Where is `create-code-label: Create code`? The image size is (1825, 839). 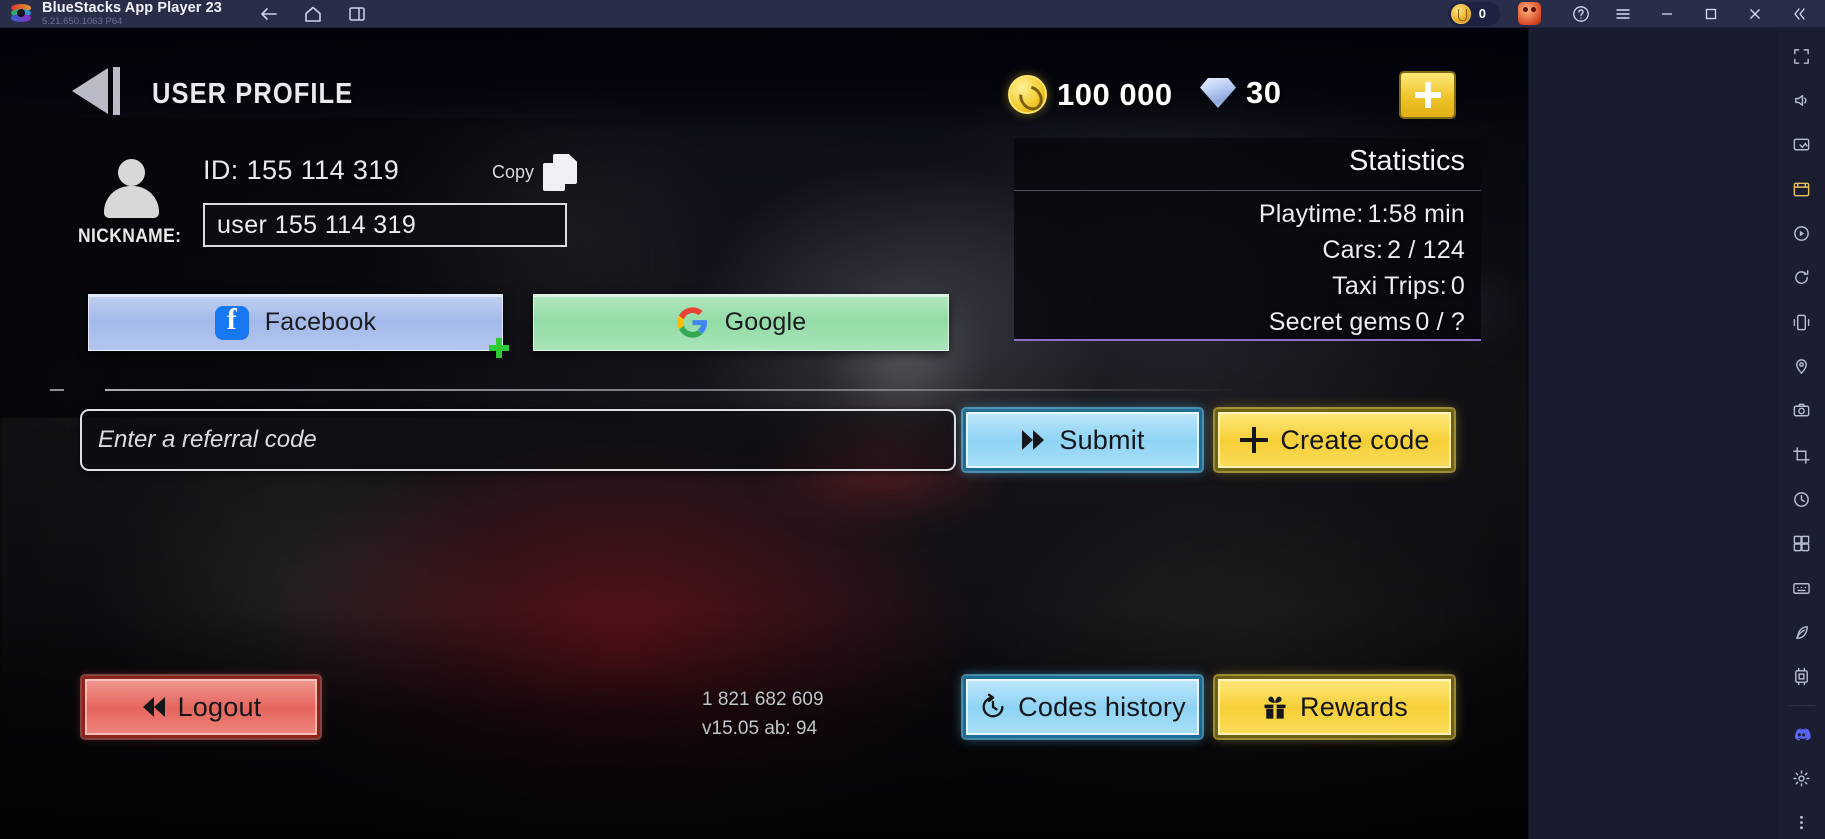
create-code-label: Create code is located at coordinates (1355, 439).